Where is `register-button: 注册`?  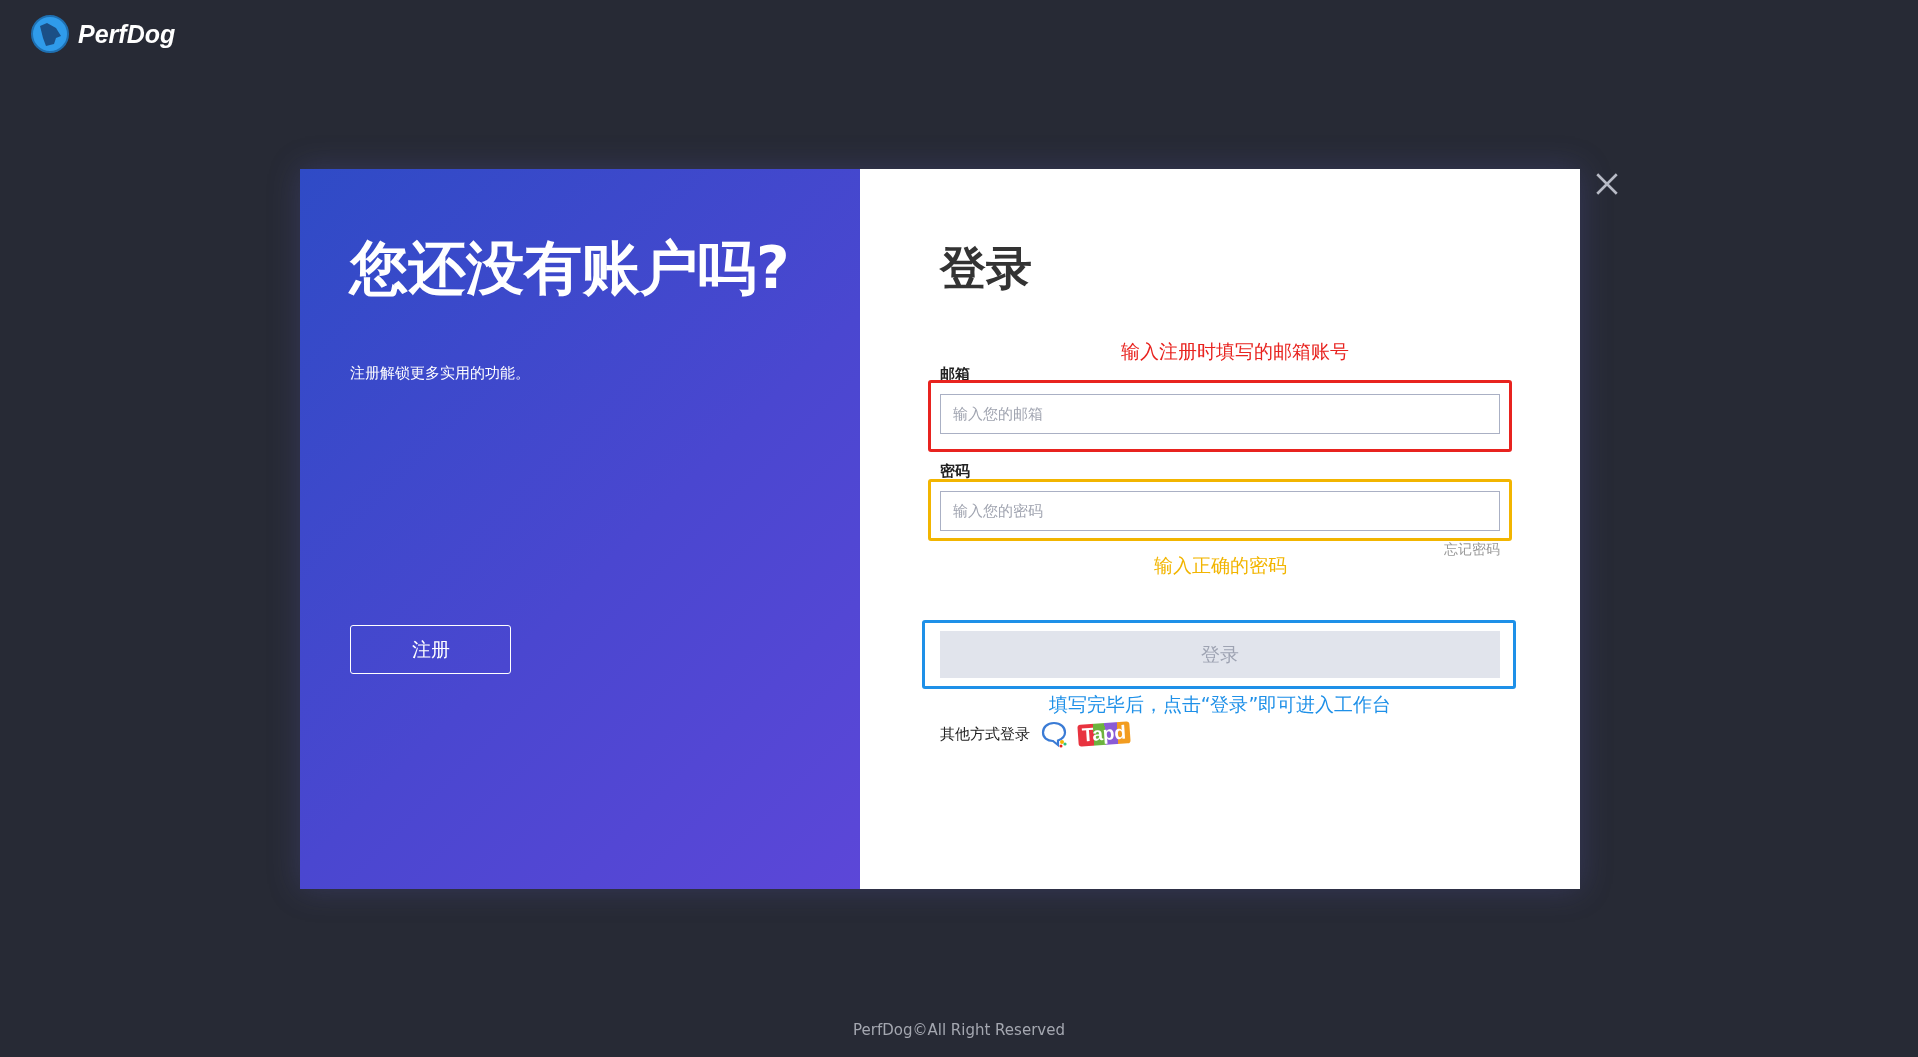
register-button: 注册 is located at coordinates (430, 650).